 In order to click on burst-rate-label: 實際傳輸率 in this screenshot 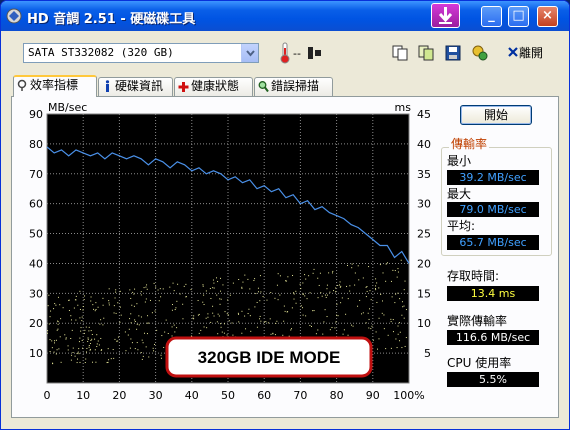, I will do `click(477, 321)`.